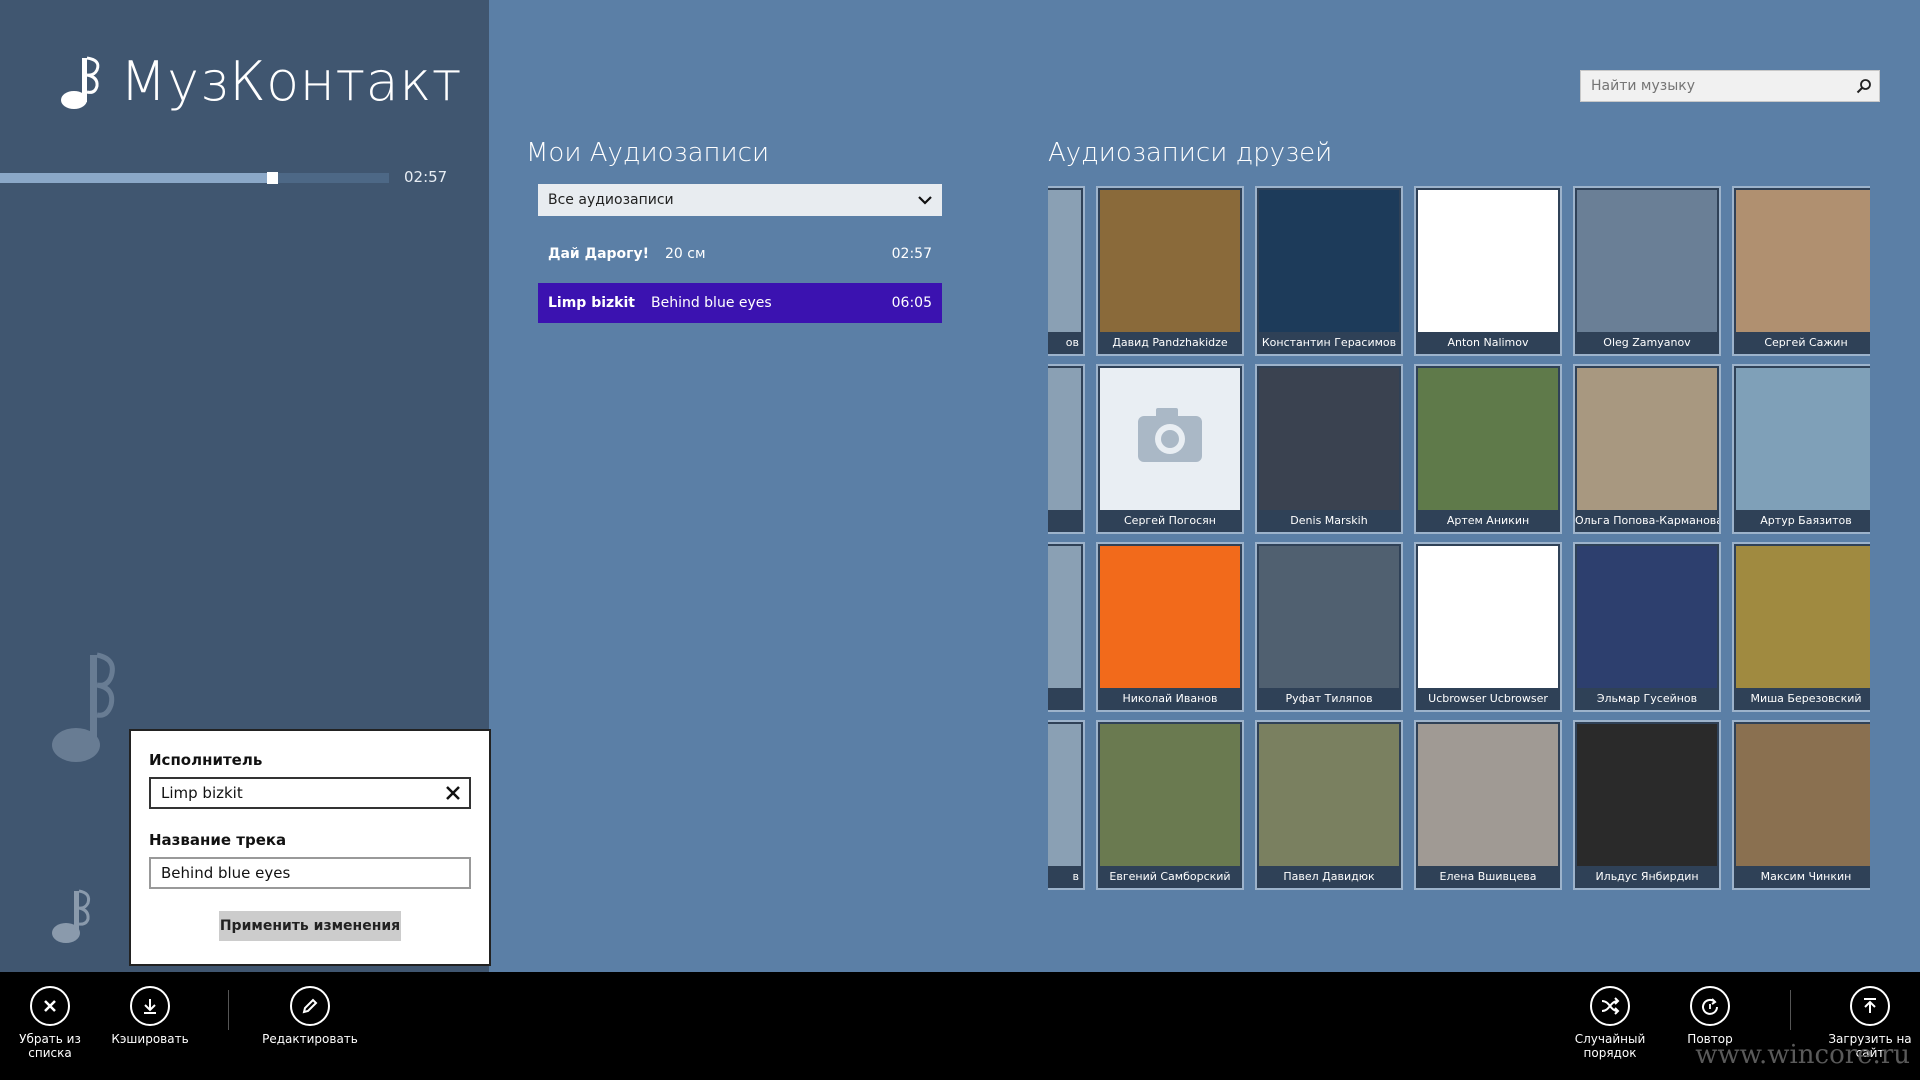 The width and height of the screenshot is (1920, 1080). I want to click on friend-tile: Максим Чинкин, so click(1801, 805).